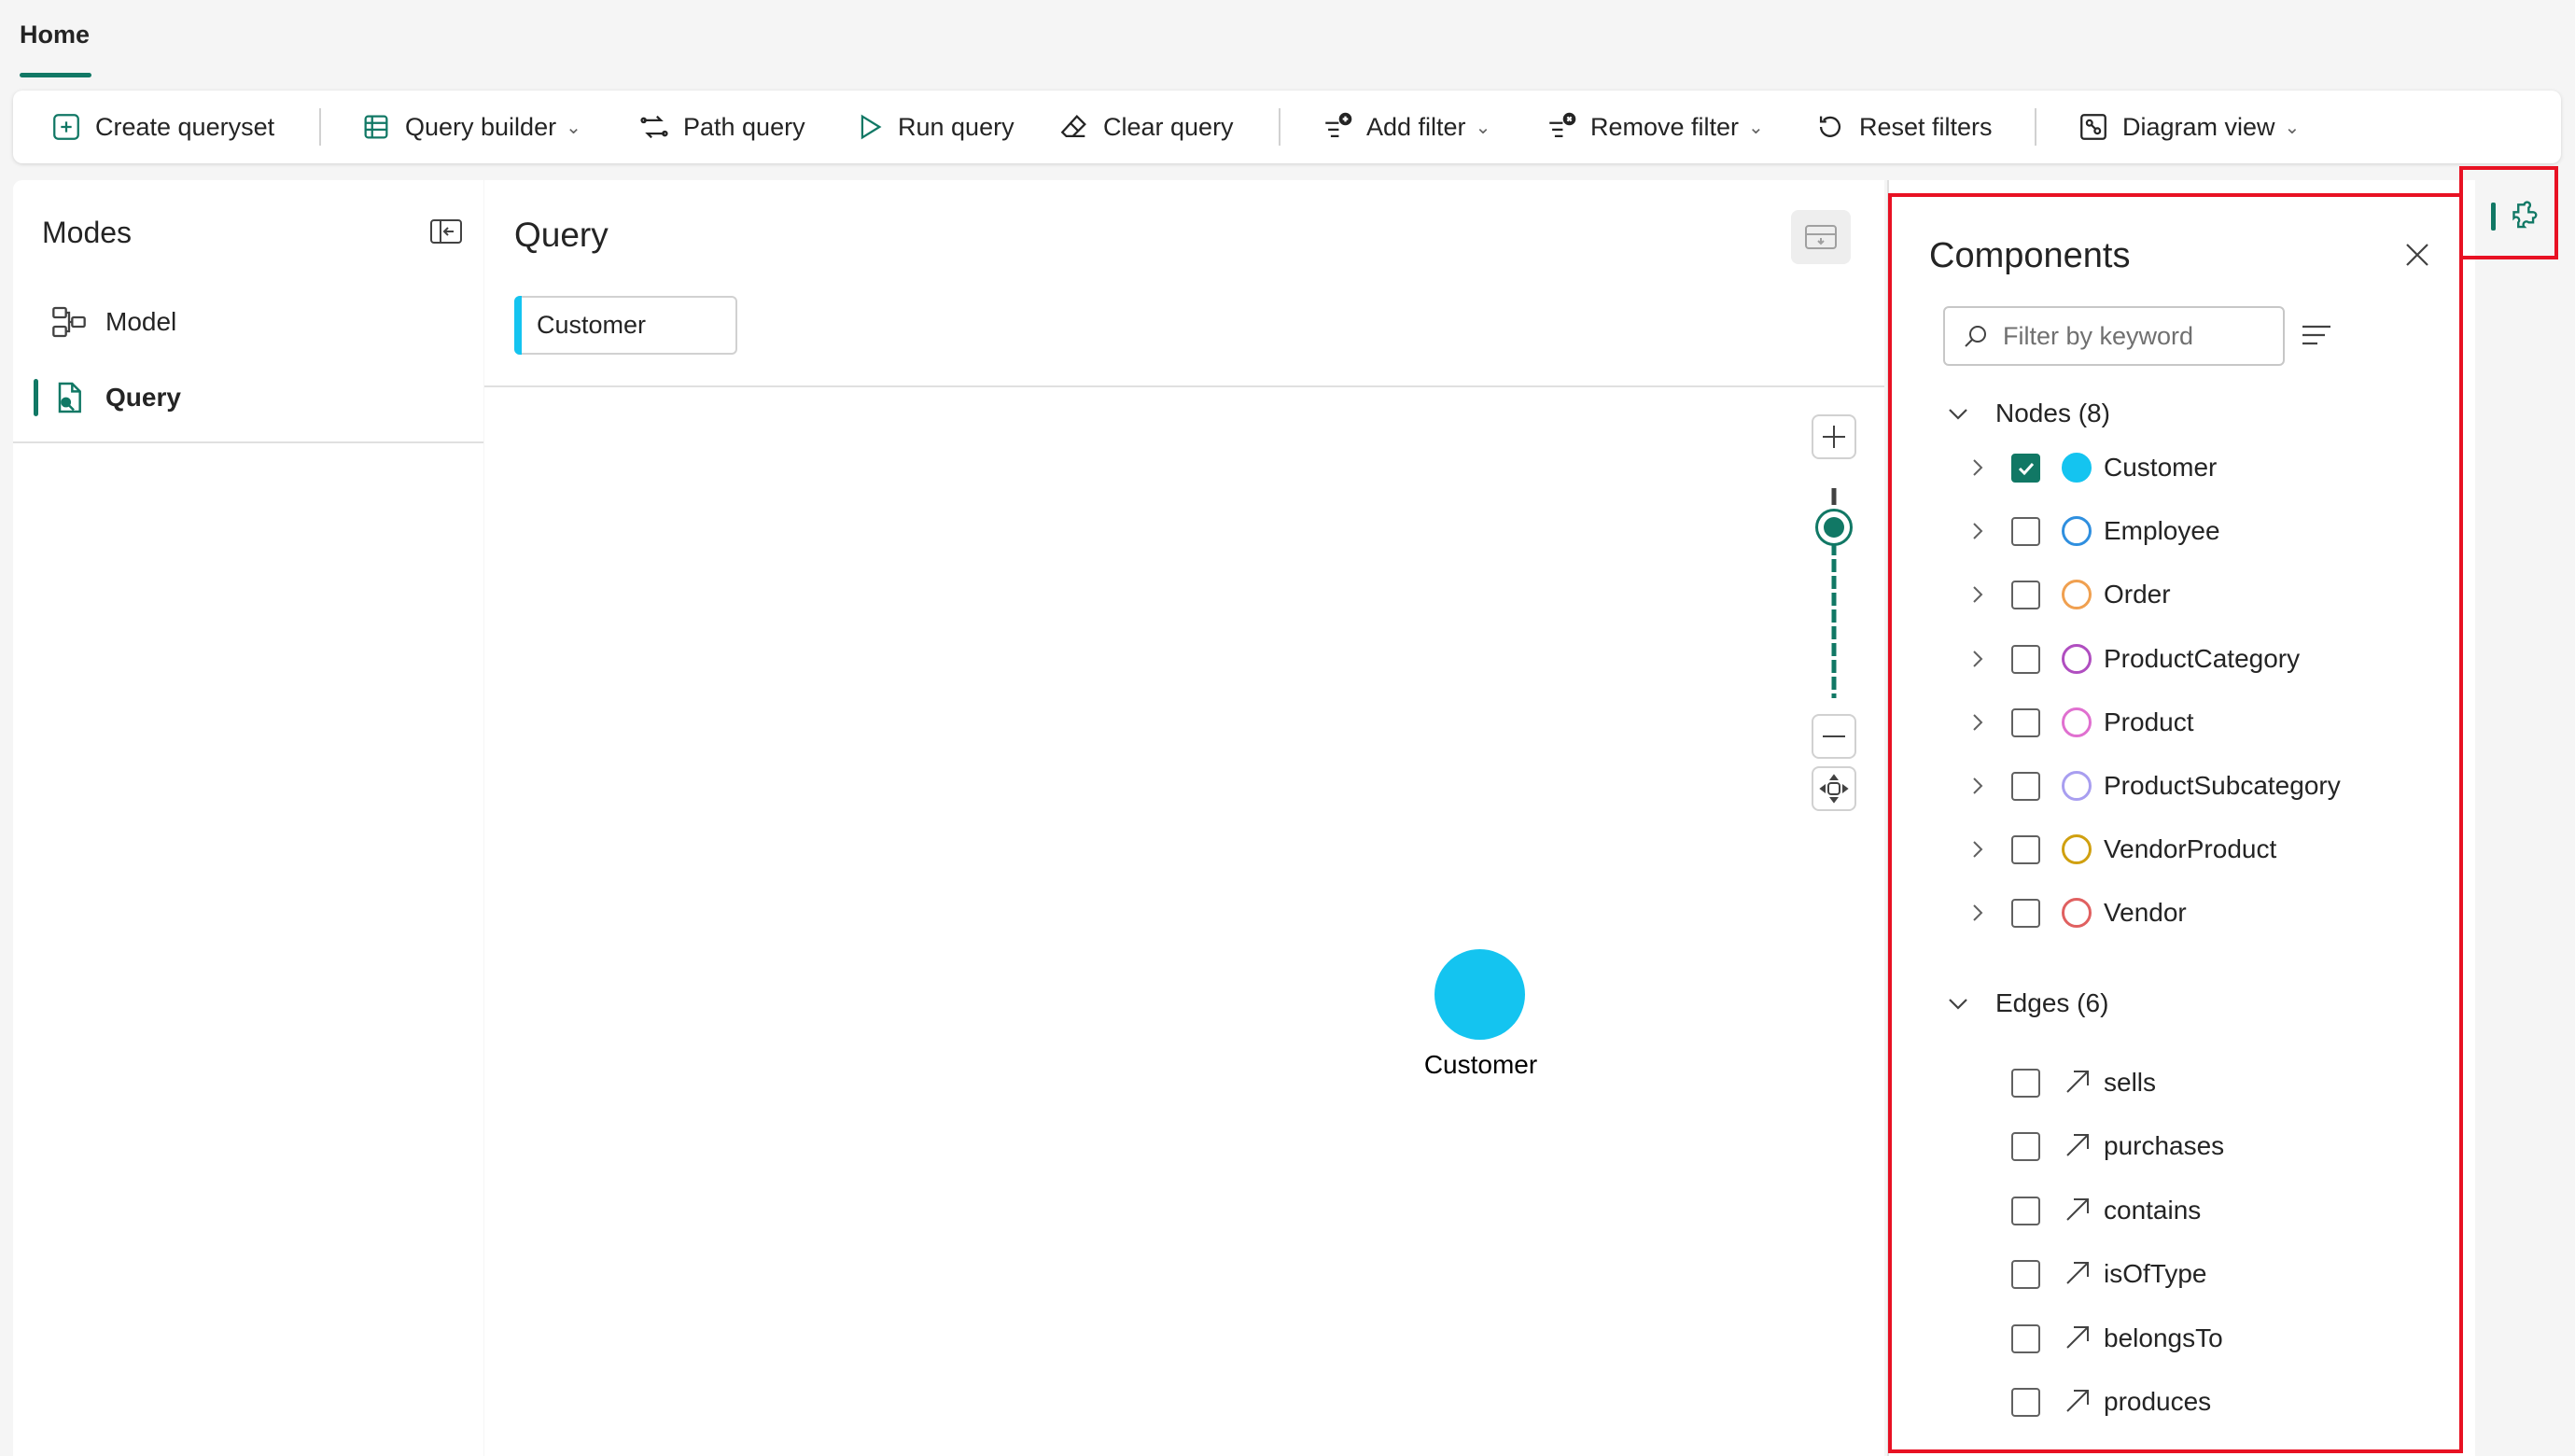 Image resolution: width=2575 pixels, height=1456 pixels. I want to click on node-row: Customer, so click(2169, 467).